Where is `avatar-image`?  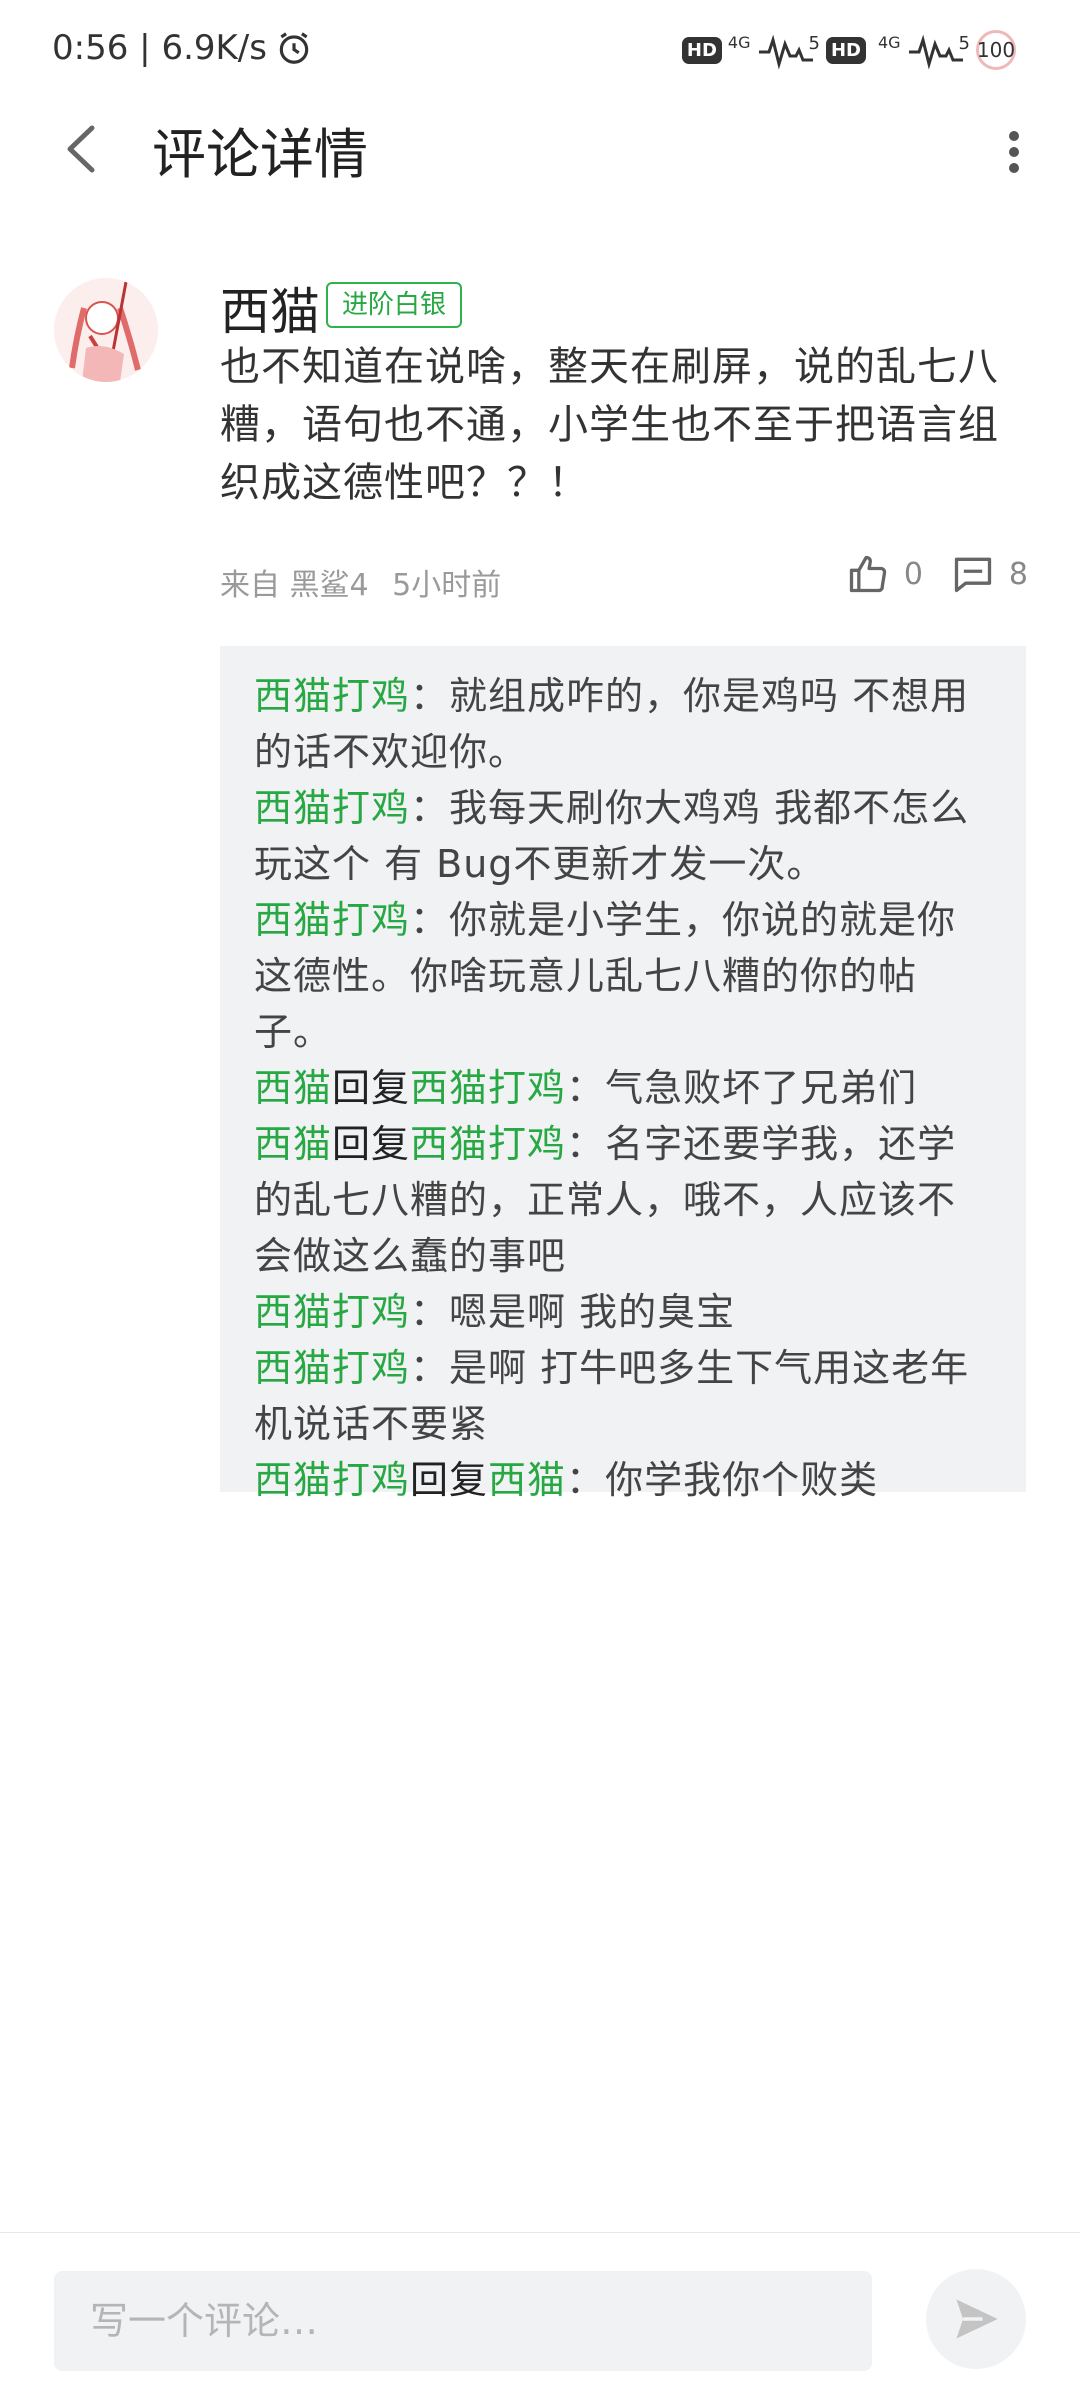
avatar-image is located at coordinates (106, 330).